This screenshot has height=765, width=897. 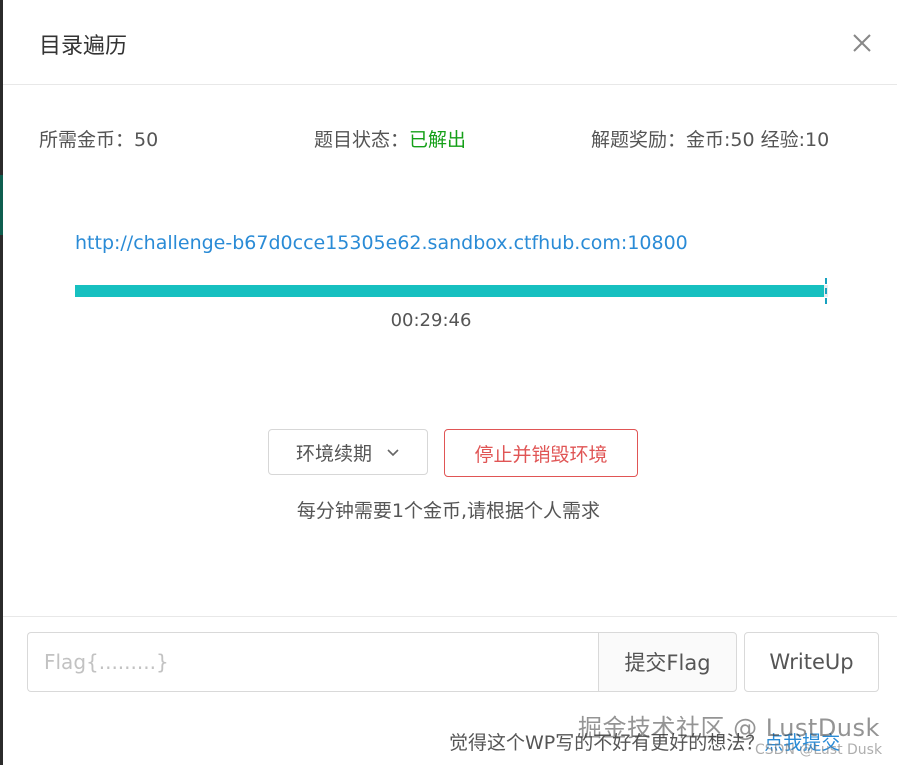 I want to click on dialog-header: 目录遍历, so click(x=450, y=42).